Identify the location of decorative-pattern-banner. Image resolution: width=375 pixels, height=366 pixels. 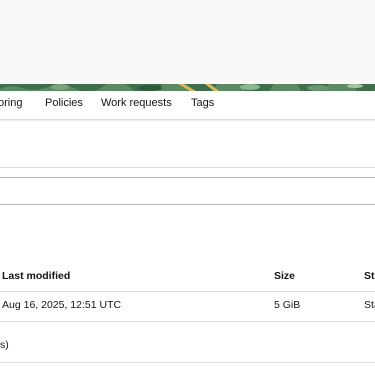
(187, 87).